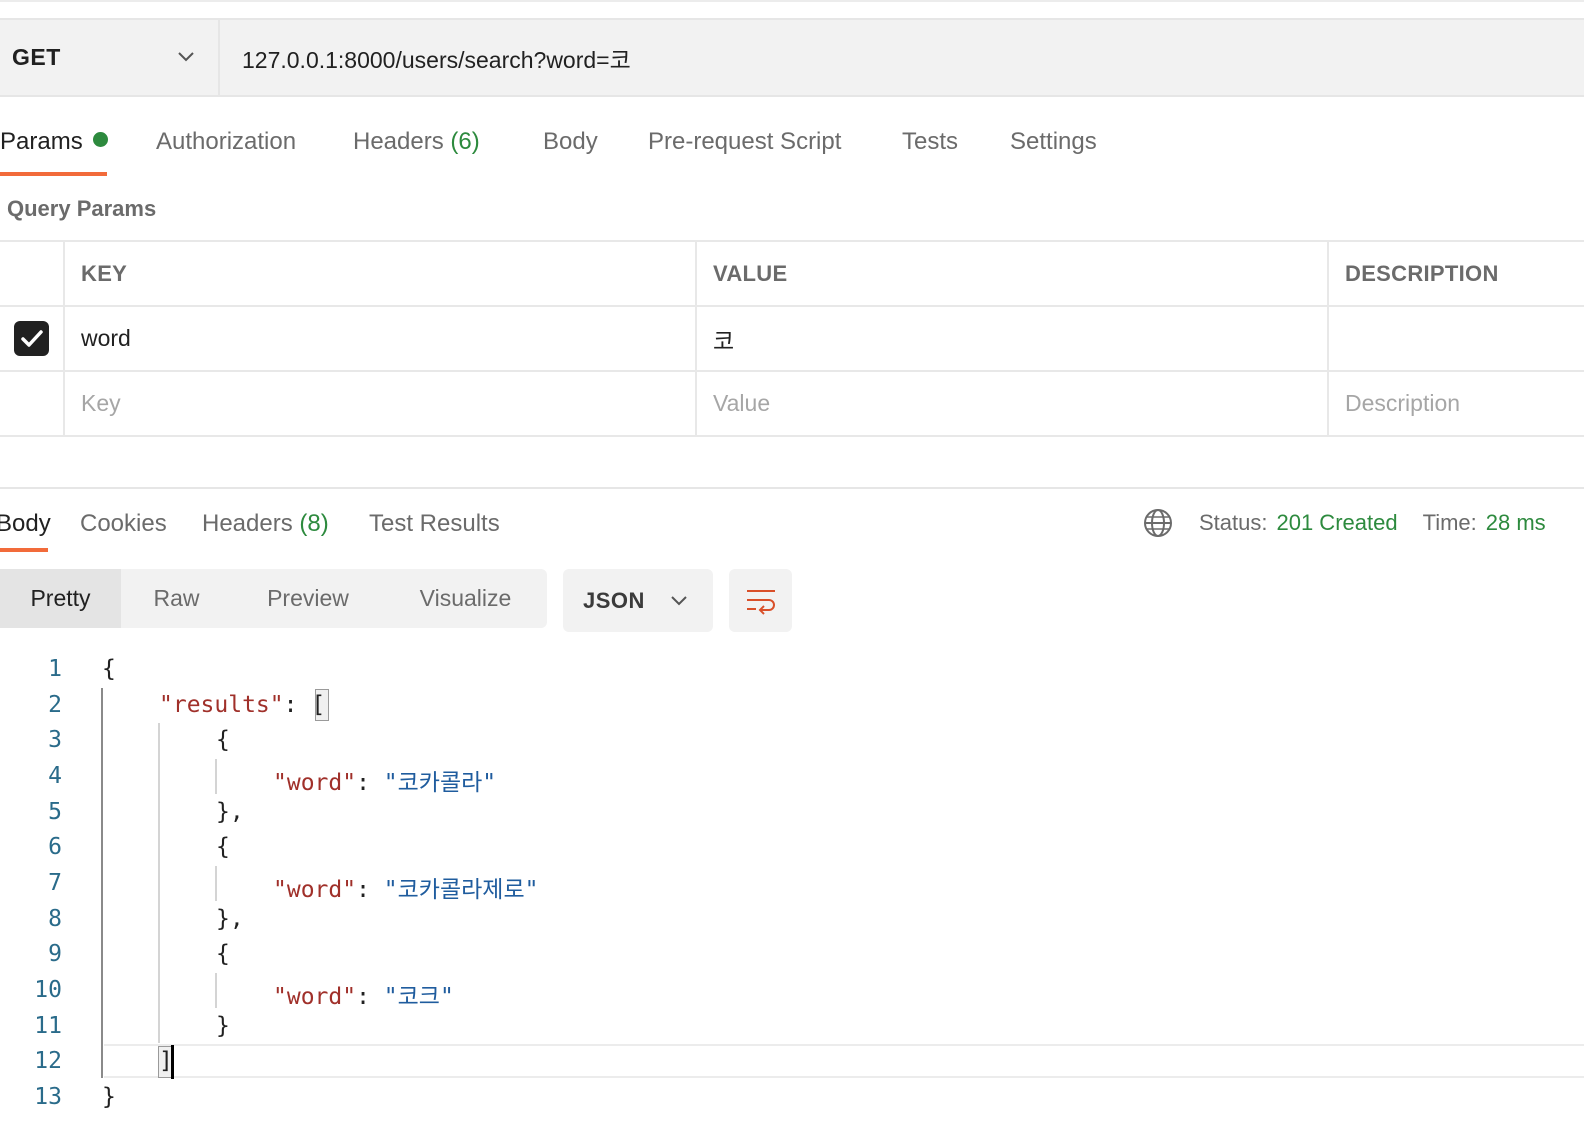 This screenshot has height=1136, width=1584. I want to click on header-checkbox-cell, so click(31, 273).